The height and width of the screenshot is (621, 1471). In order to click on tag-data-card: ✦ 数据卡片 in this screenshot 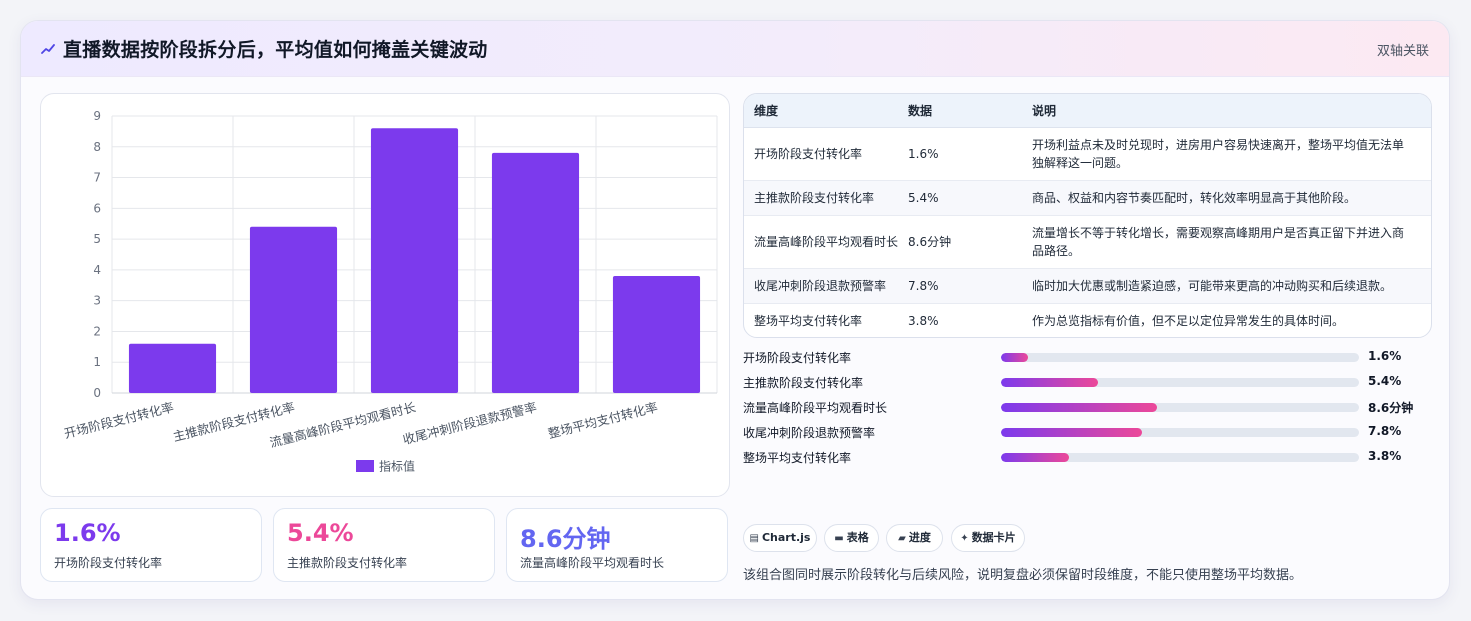, I will do `click(988, 538)`.